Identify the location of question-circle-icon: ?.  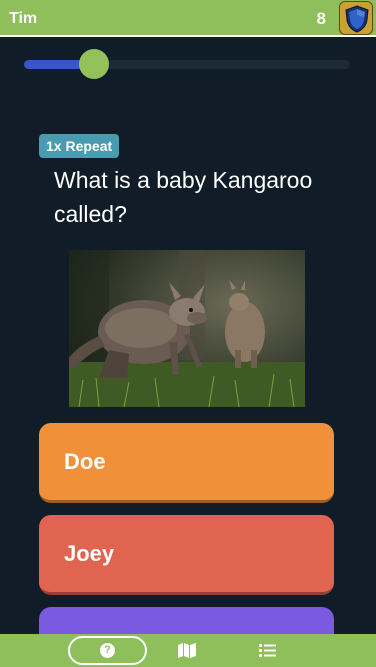
(107, 650).